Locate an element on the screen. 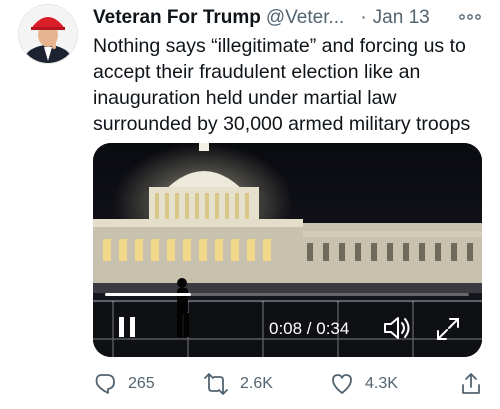 This screenshot has width=500, height=409. volume-icon is located at coordinates (397, 328).